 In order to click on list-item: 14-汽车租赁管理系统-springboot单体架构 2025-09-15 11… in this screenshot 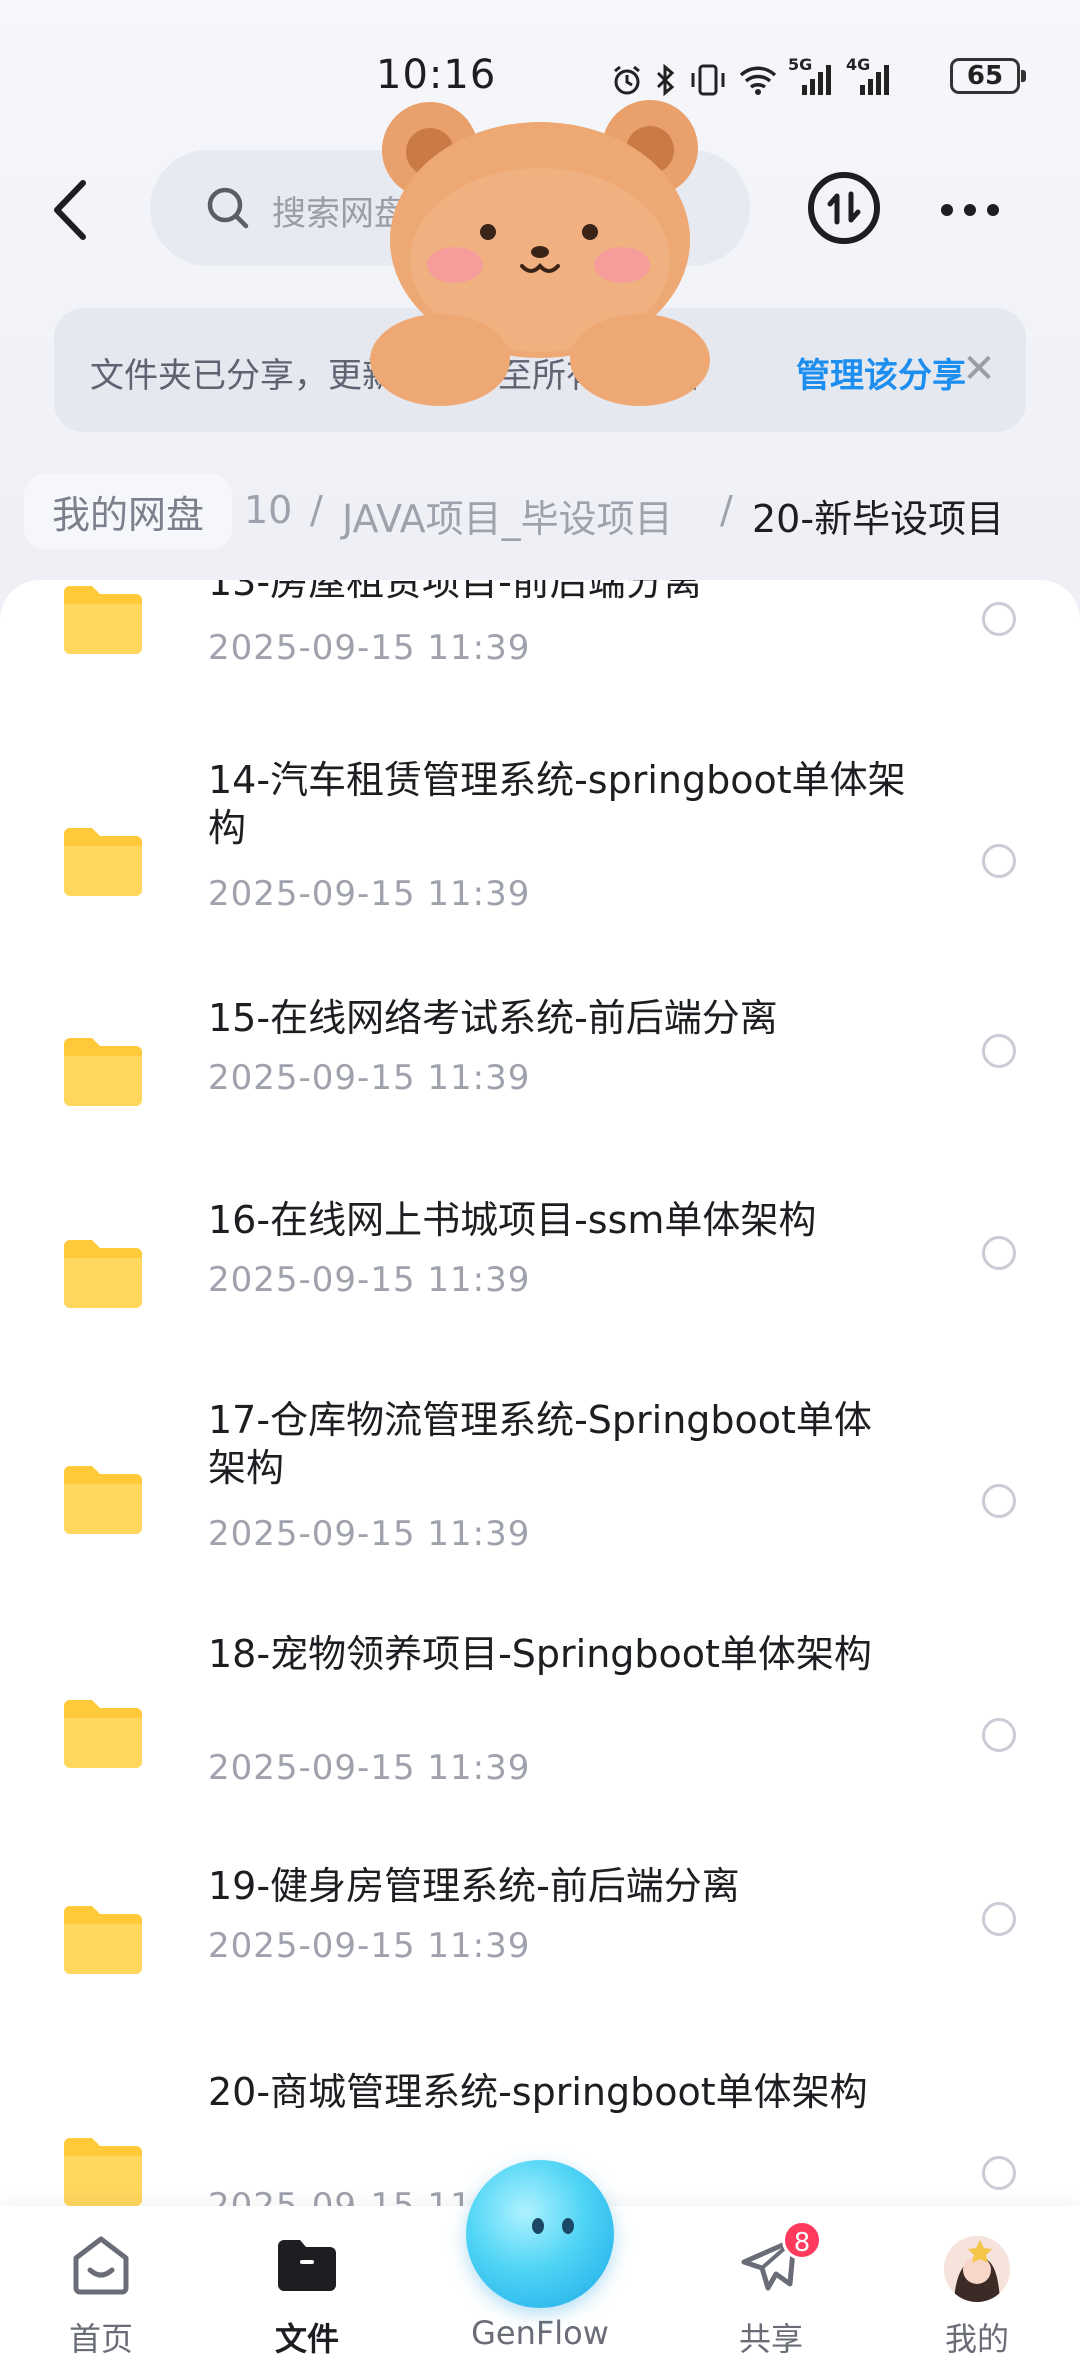, I will do `click(540, 859)`.